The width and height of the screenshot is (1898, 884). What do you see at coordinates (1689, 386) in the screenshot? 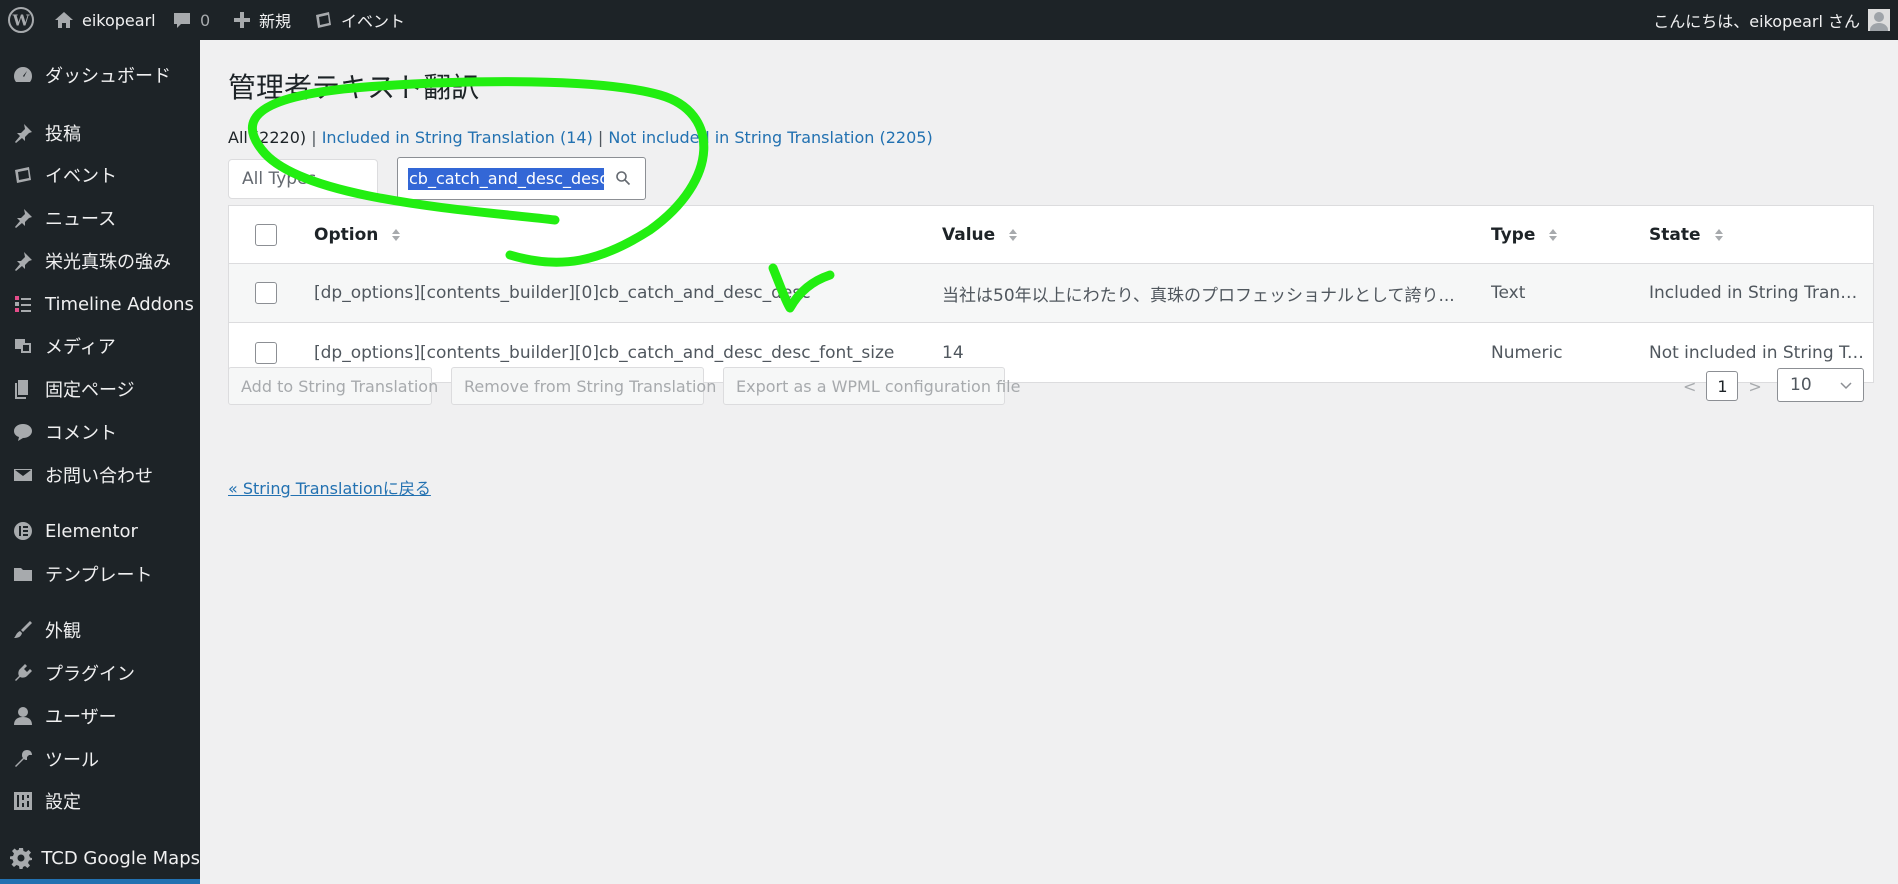
I see `prev-page-icon: <` at bounding box center [1689, 386].